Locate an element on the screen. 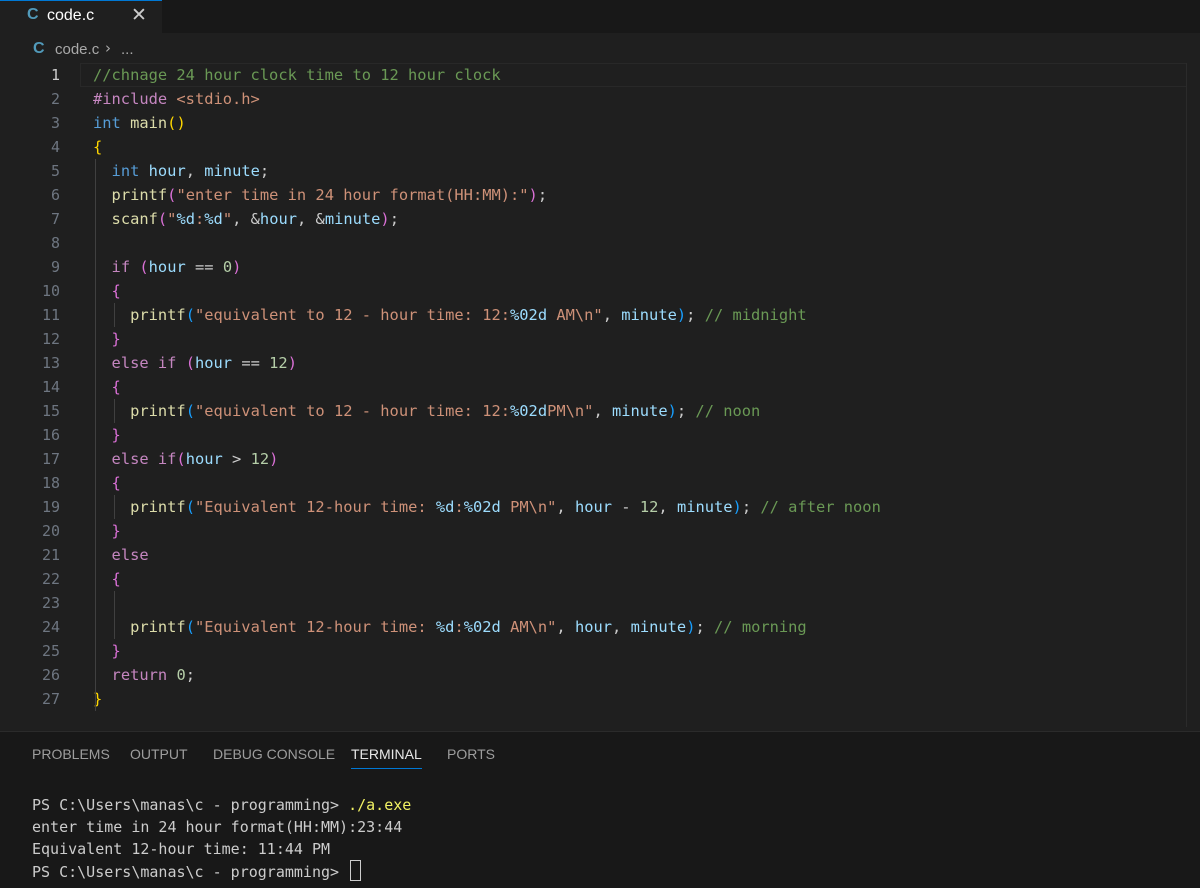 The image size is (1200, 888). line-number: 8 is located at coordinates (55, 243).